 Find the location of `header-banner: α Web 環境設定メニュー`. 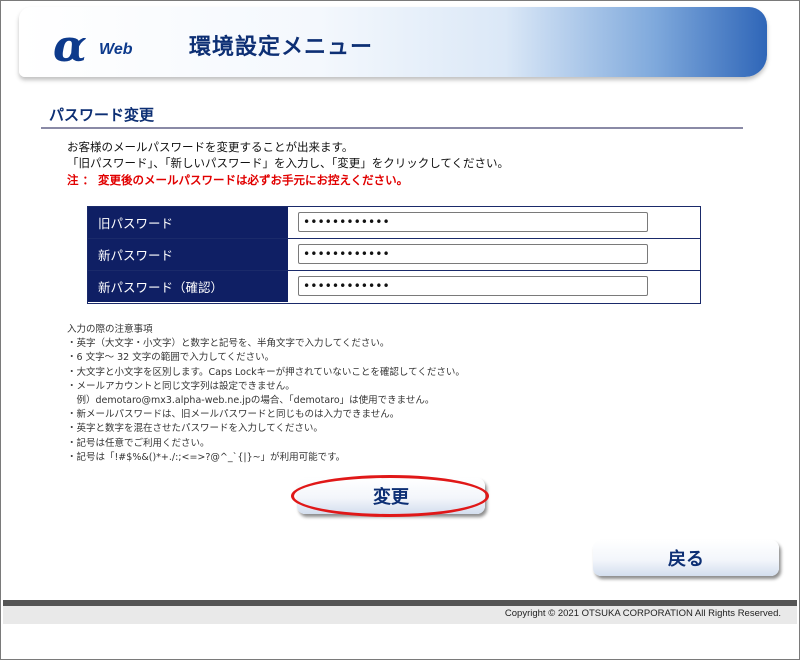

header-banner: α Web 環境設定メニュー is located at coordinates (393, 42).